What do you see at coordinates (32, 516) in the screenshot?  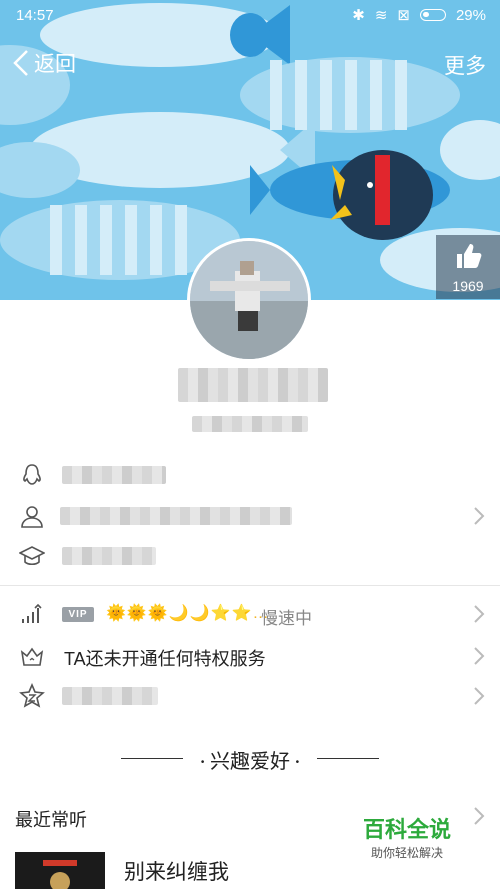 I see `person-icon` at bounding box center [32, 516].